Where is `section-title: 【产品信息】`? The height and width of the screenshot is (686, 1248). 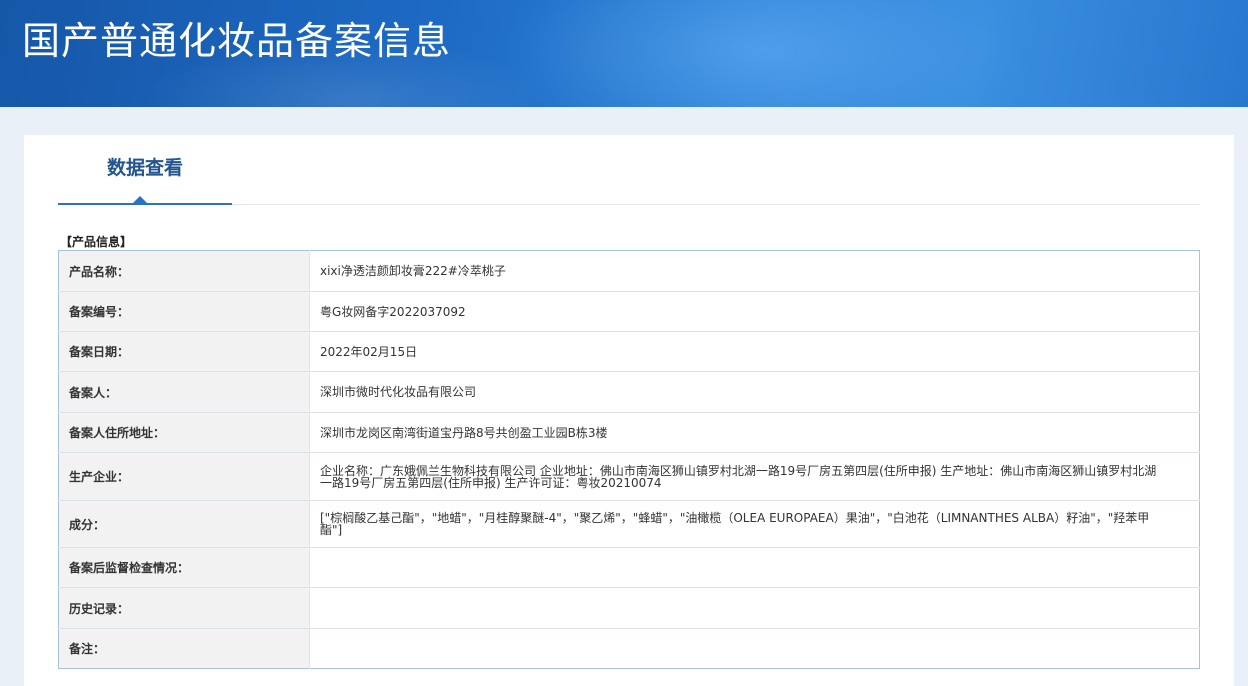
section-title: 【产品信息】 is located at coordinates (96, 242).